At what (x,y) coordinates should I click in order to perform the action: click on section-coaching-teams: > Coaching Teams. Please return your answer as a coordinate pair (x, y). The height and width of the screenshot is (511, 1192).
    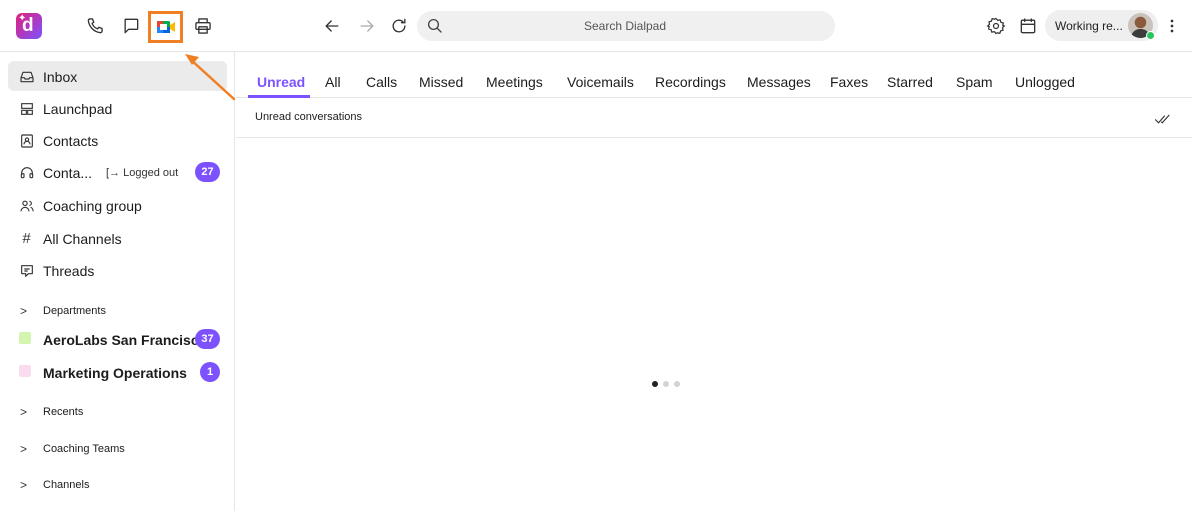
    Looking at the image, I should click on (117, 449).